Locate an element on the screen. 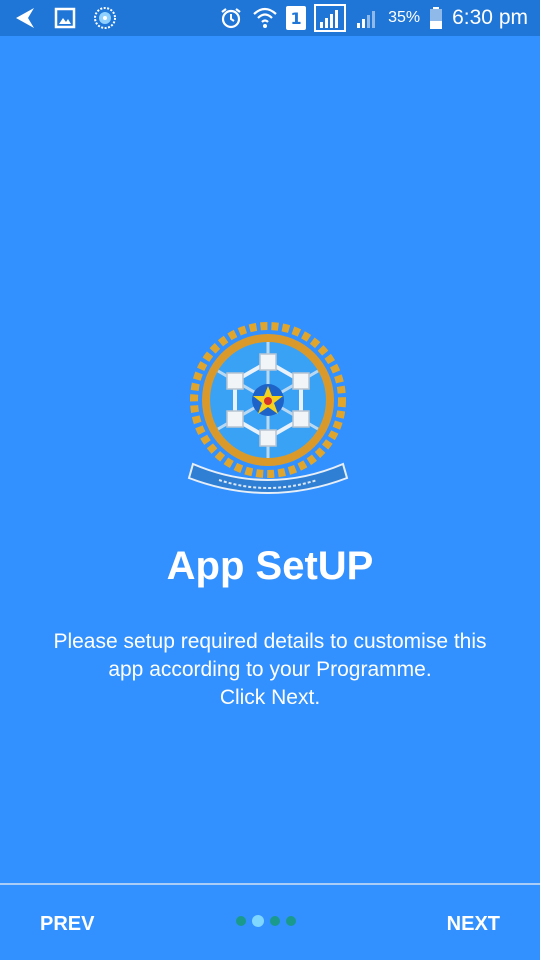 The height and width of the screenshot is (960, 540). back-arrow-icon is located at coordinates (25, 18).